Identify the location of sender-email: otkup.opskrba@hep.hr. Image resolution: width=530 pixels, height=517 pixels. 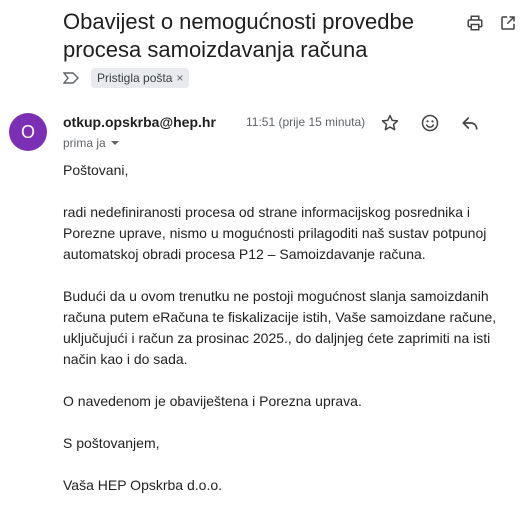
(139, 122).